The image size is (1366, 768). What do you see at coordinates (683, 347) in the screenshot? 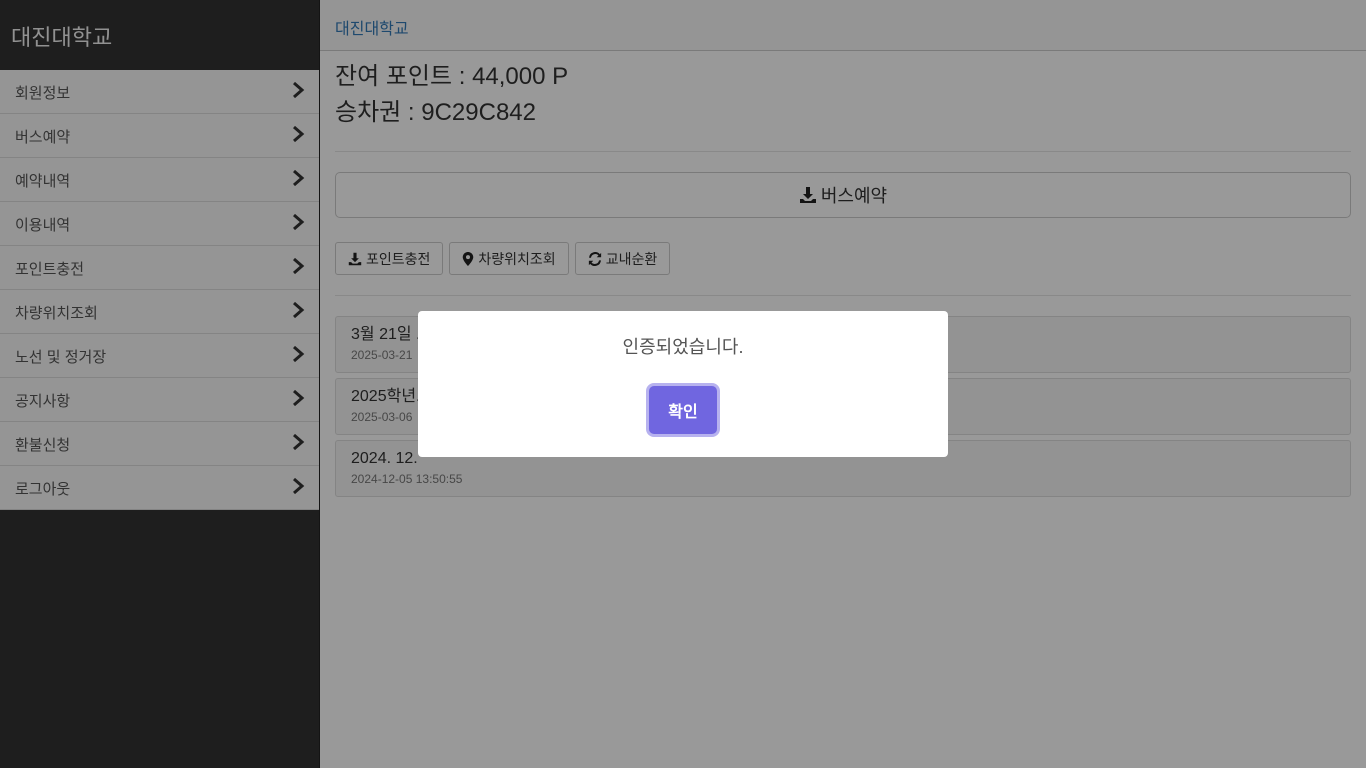
I see `alert-message: 인증되었습니다.` at bounding box center [683, 347].